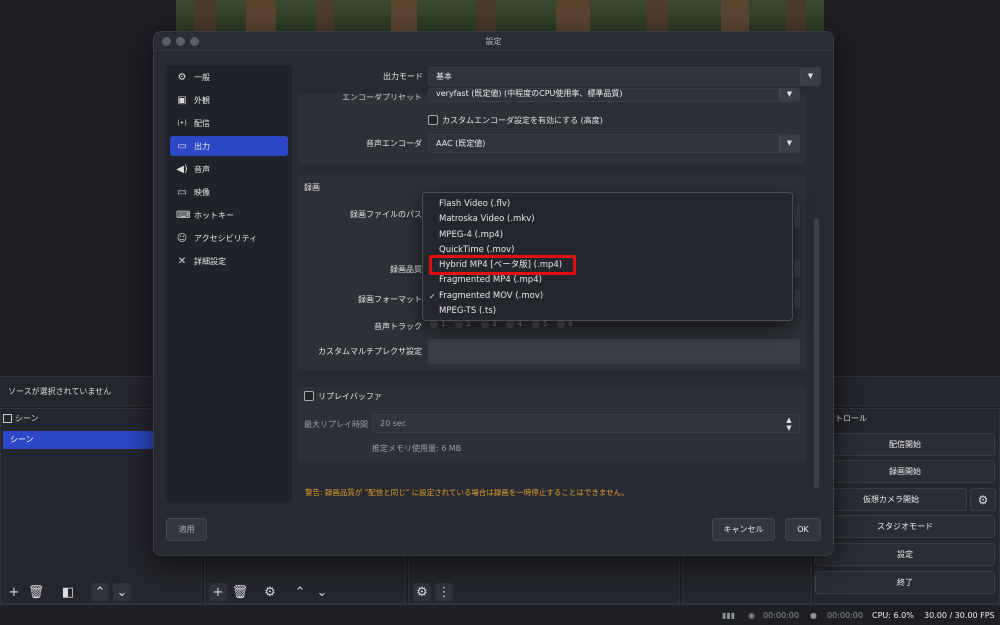 The width and height of the screenshot is (1000, 625). Describe the element at coordinates (309, 396) in the screenshot. I see `replay-buffer-checkbox` at that location.